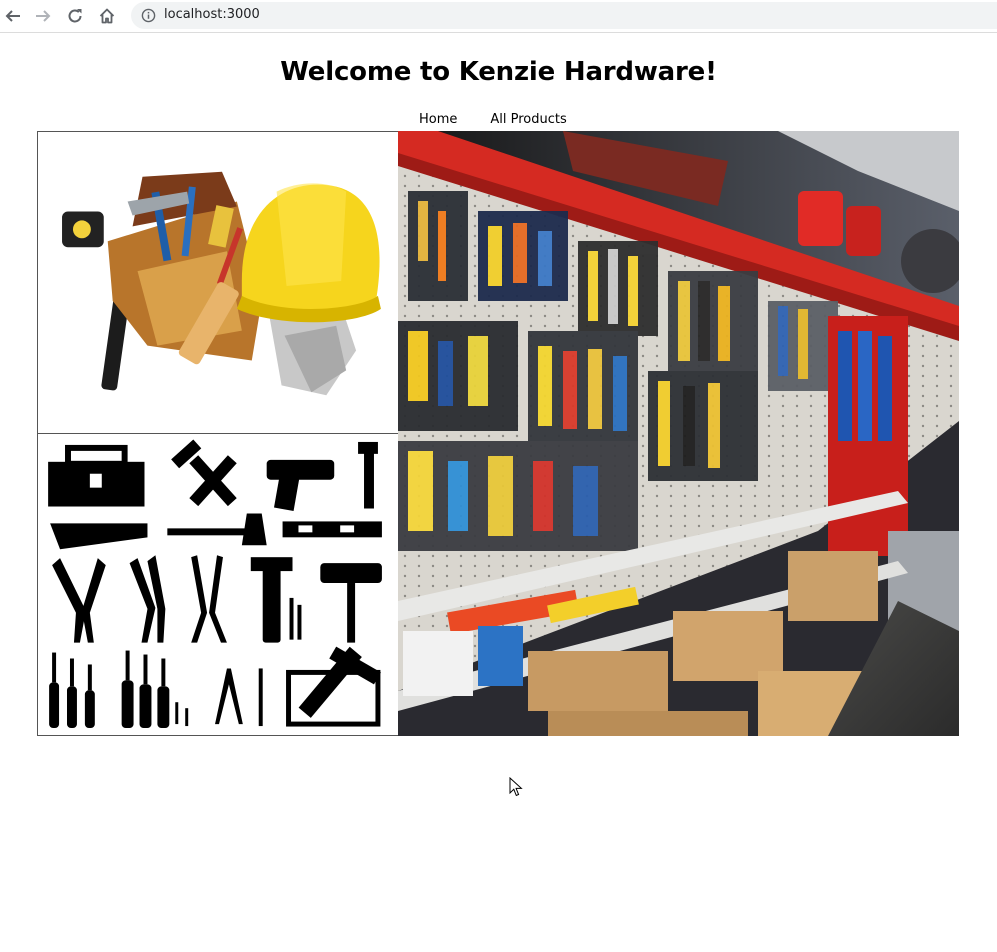 Image resolution: width=997 pixels, height=952 pixels. What do you see at coordinates (564, 15) in the screenshot?
I see `address-bar: localhost:3000` at bounding box center [564, 15].